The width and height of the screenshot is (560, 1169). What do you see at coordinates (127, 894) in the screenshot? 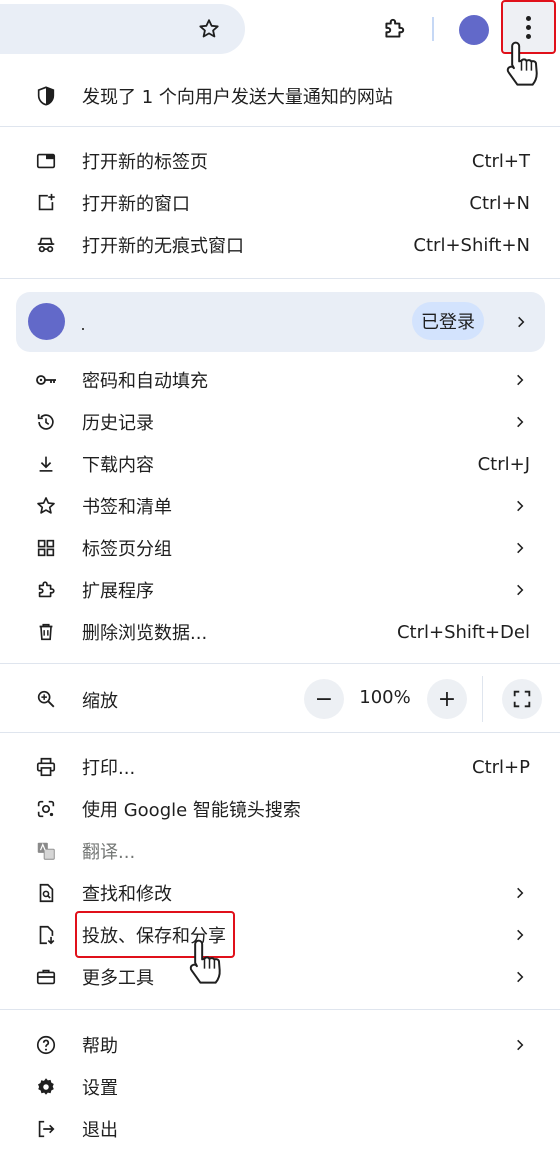
I see `menu-item-label: 查找和修改` at bounding box center [127, 894].